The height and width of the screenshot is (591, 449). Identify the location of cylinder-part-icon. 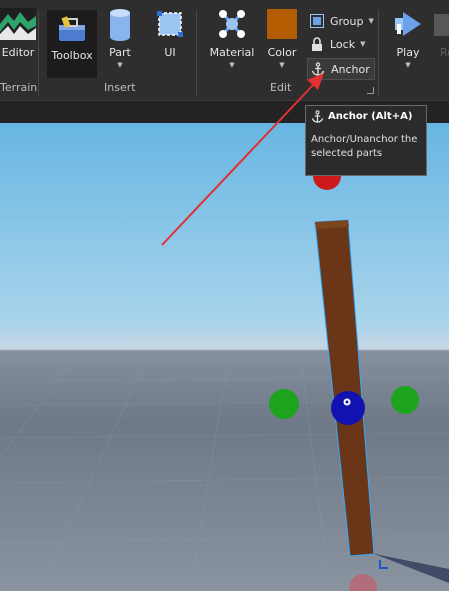
(120, 24).